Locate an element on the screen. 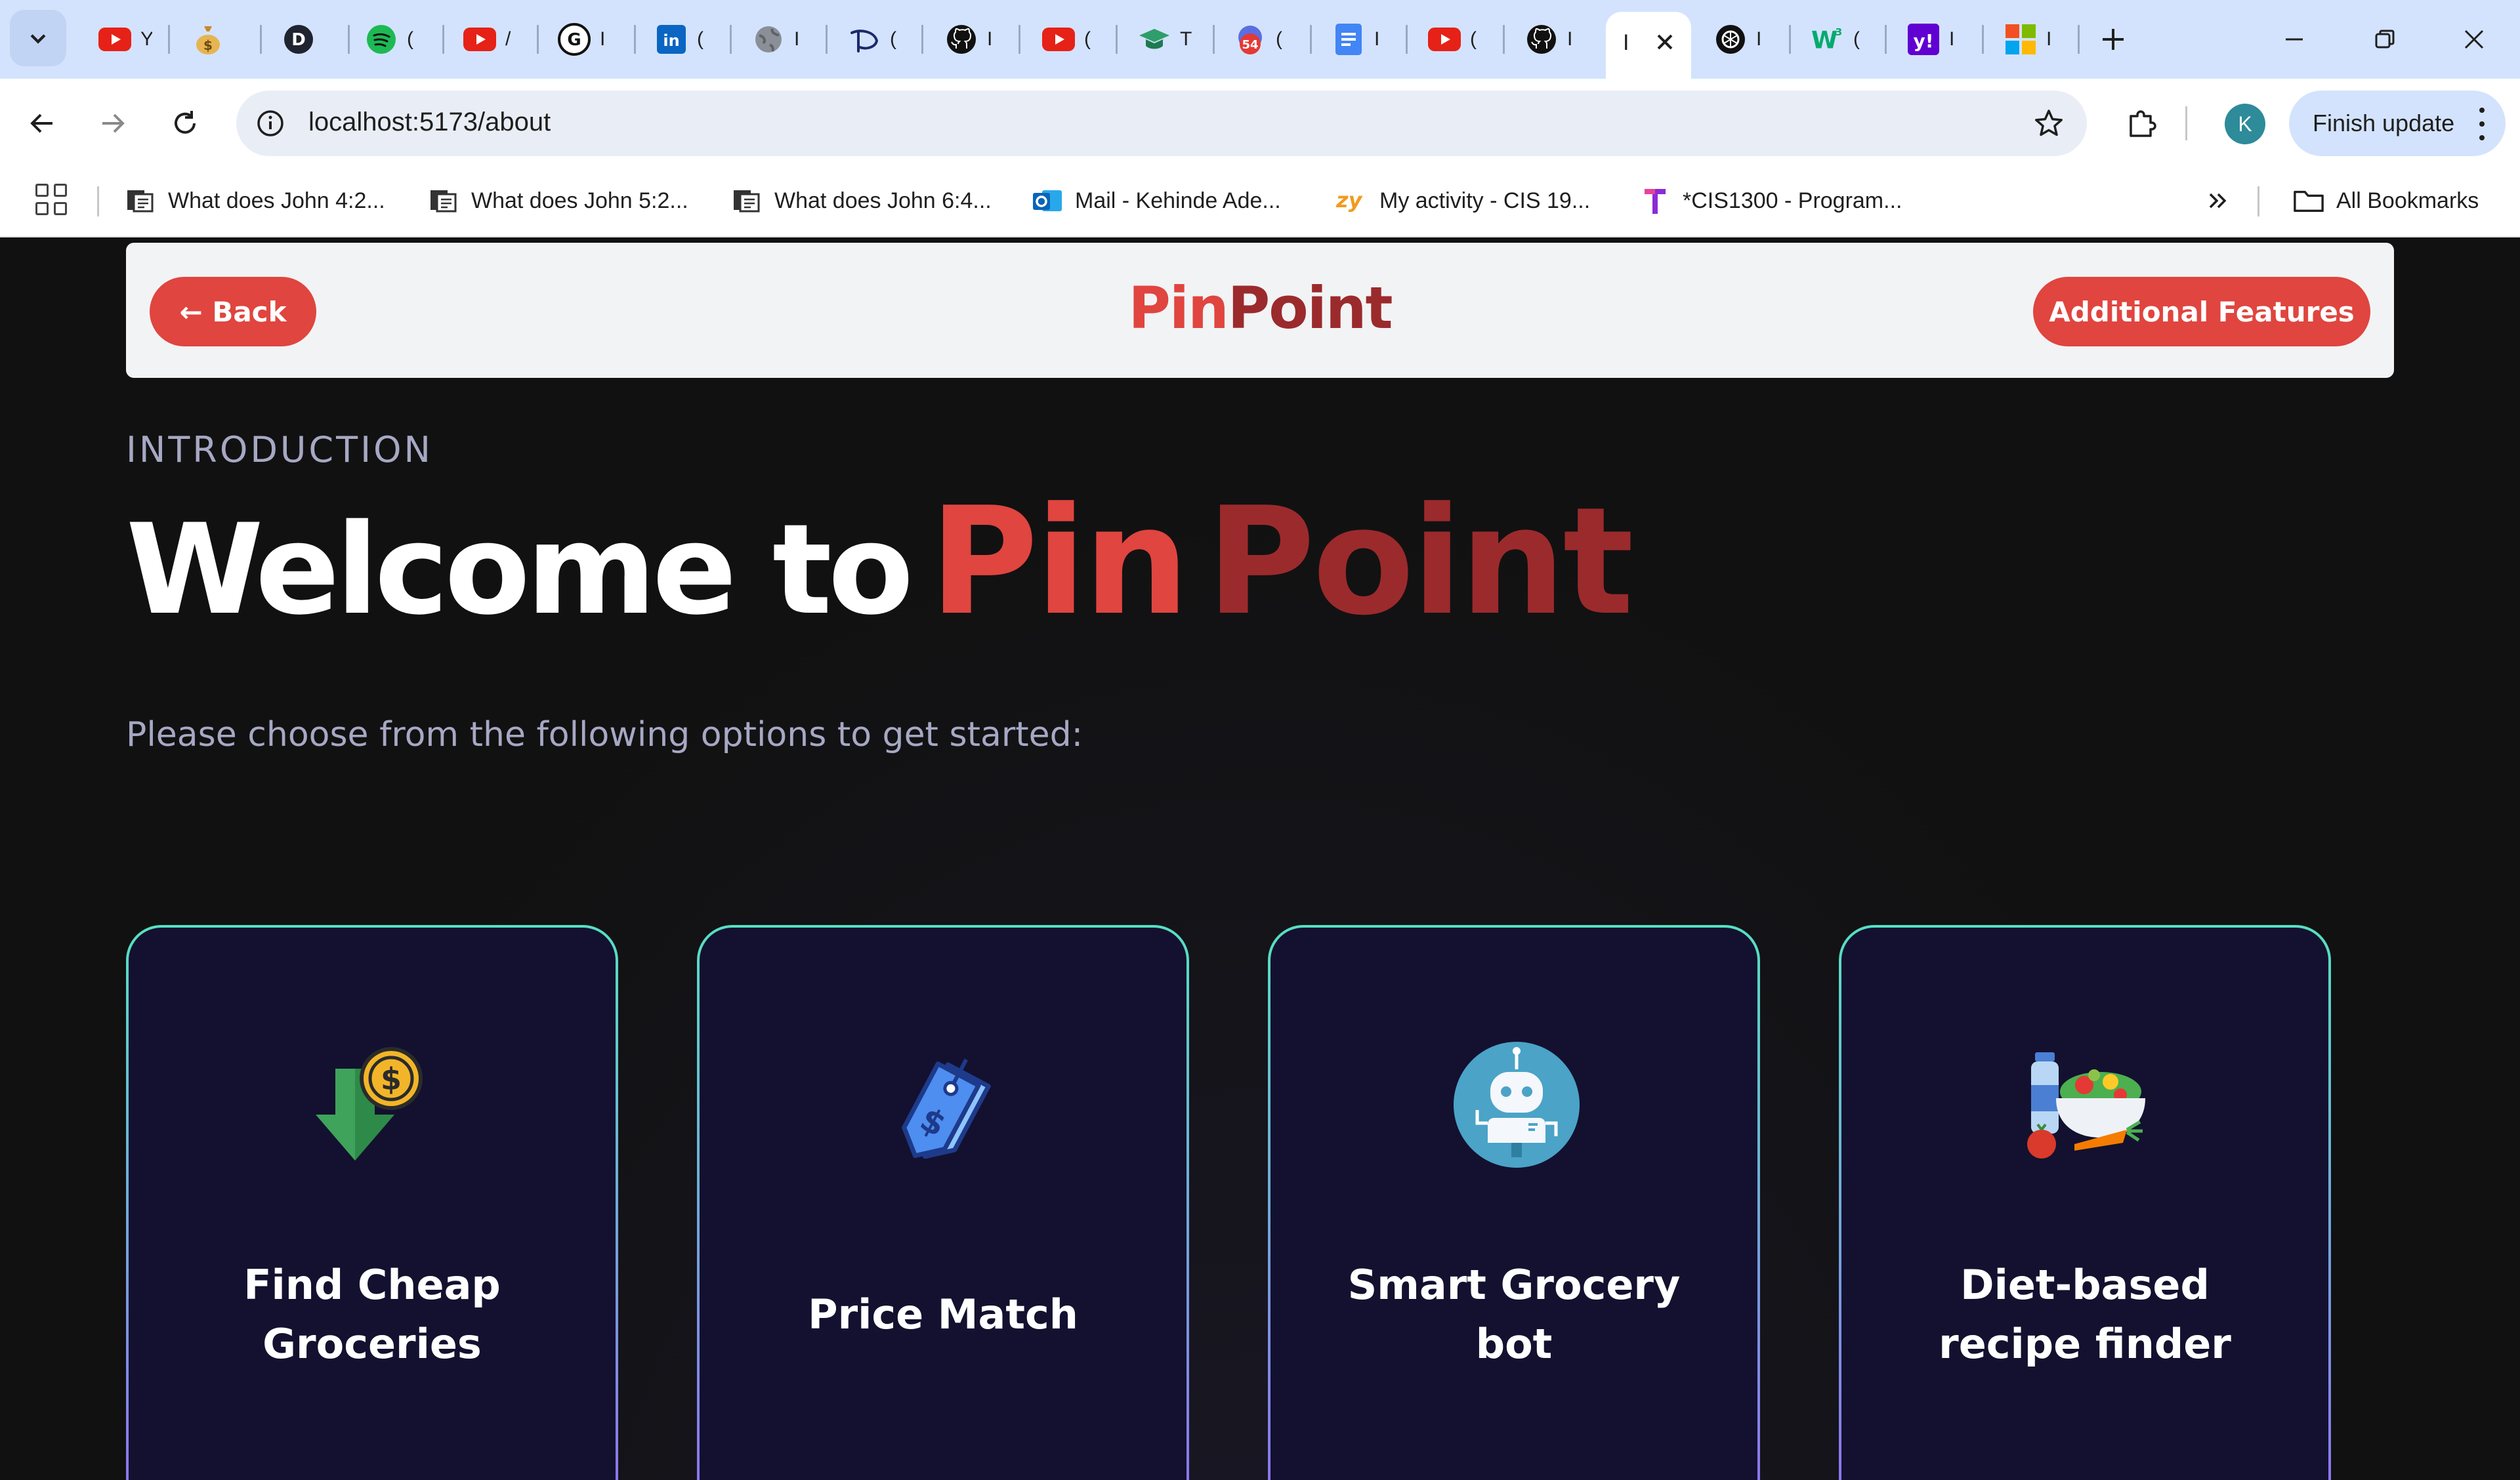 The image size is (2520, 1480). svg-text: y! is located at coordinates (1923, 41).